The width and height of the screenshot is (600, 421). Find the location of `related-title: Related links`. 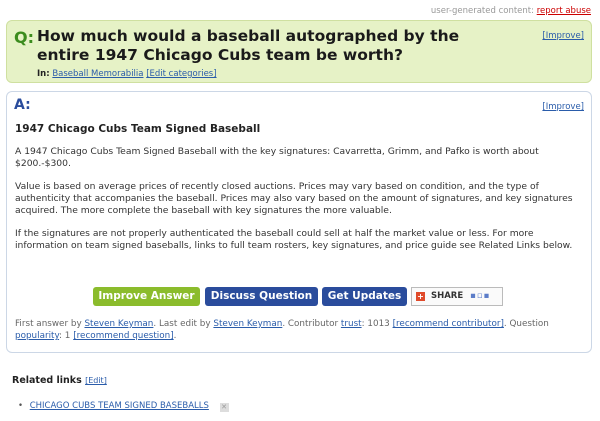

related-title: Related links is located at coordinates (47, 380).